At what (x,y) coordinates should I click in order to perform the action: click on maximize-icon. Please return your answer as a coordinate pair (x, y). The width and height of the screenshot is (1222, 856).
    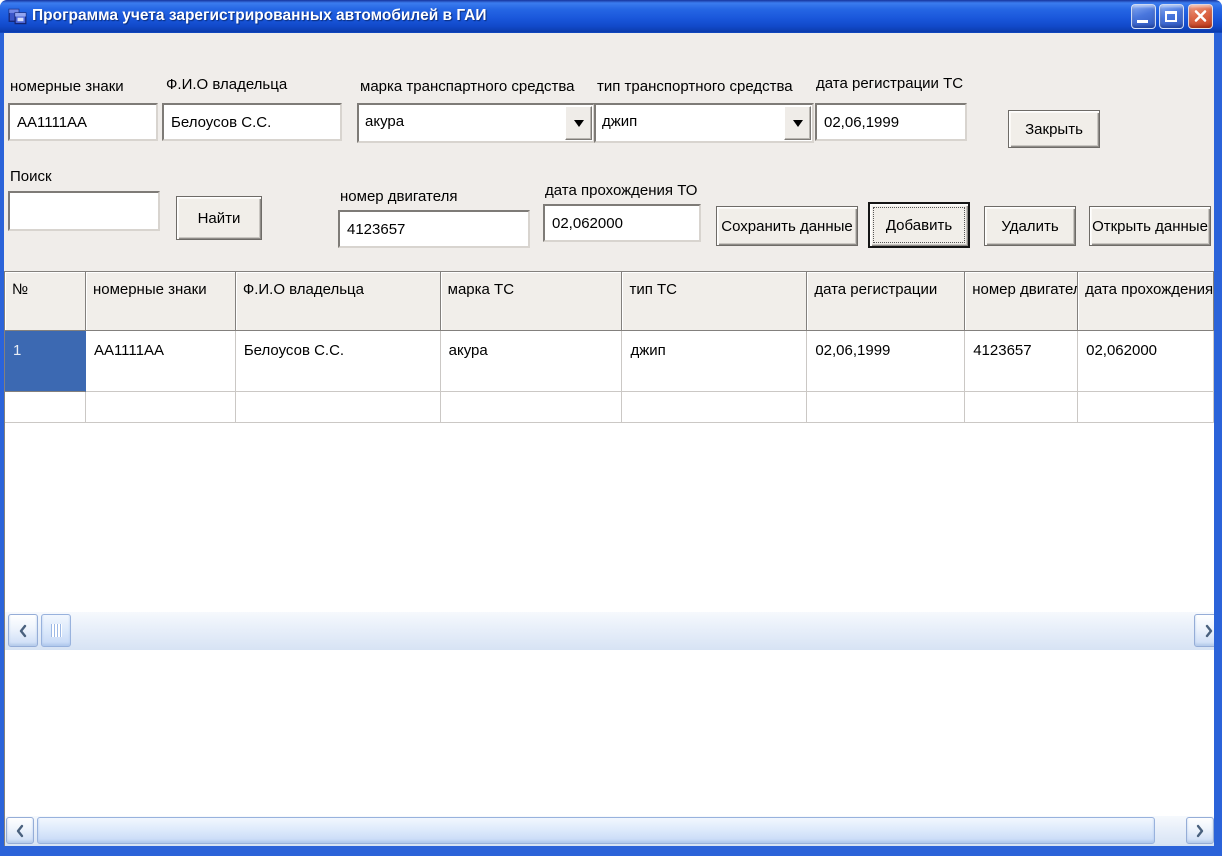
    Looking at the image, I should click on (1171, 16).